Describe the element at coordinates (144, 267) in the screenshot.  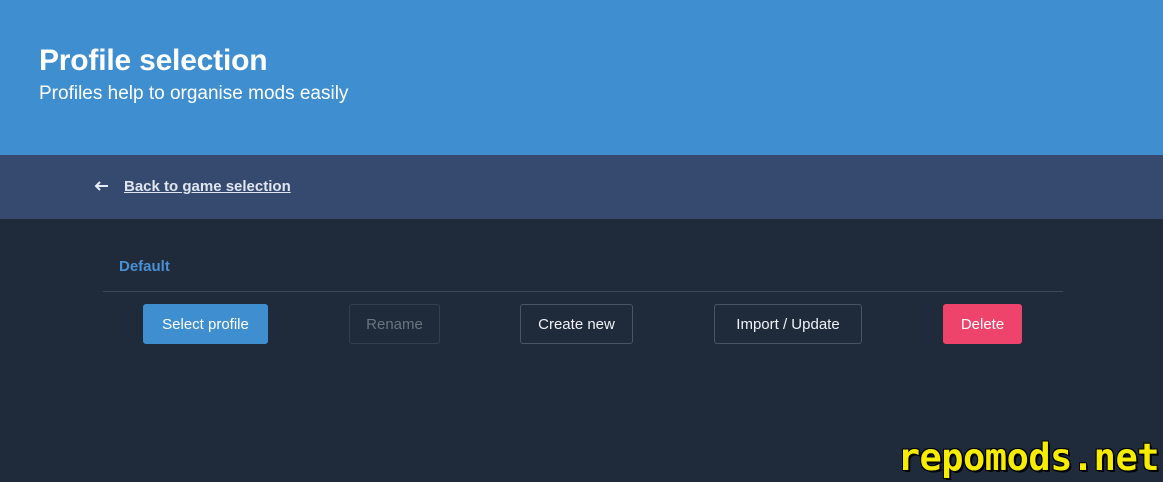
I see `profile-item-default: Default` at that location.